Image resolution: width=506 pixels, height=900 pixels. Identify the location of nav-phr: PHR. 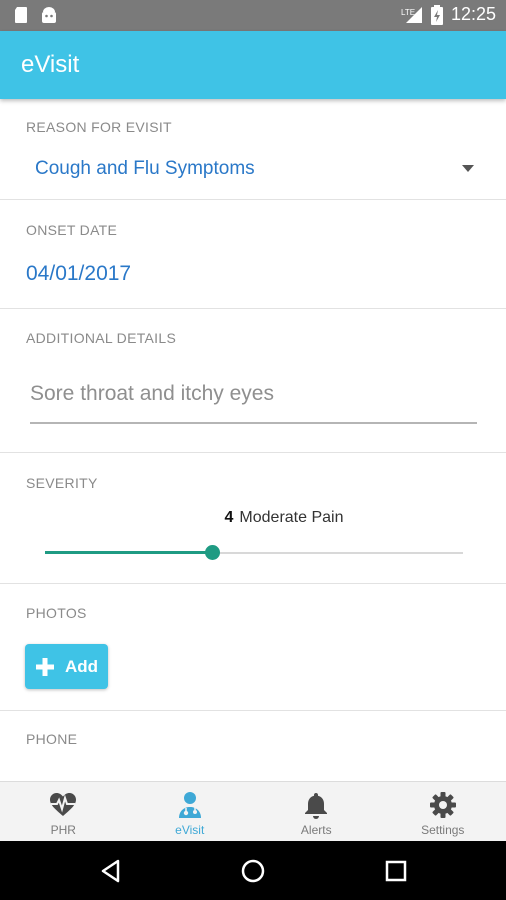
(63, 812).